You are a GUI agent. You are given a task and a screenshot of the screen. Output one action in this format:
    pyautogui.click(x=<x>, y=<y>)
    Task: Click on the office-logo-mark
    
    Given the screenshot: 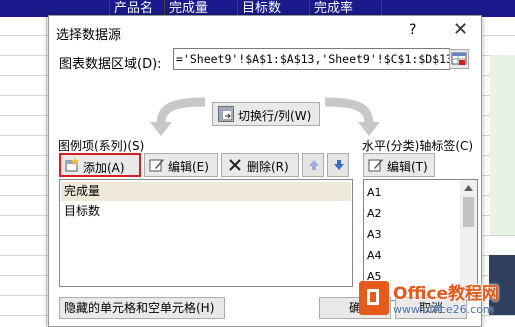 What is the action you would take?
    pyautogui.click(x=373, y=297)
    